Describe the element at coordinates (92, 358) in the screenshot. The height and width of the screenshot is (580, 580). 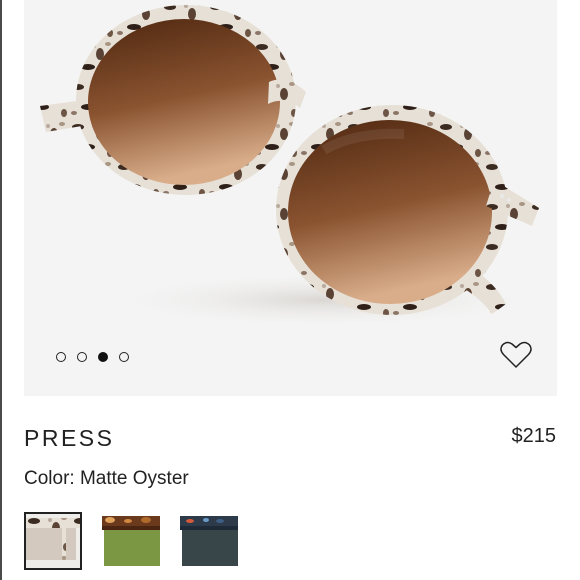
I see `carousel-pagination` at that location.